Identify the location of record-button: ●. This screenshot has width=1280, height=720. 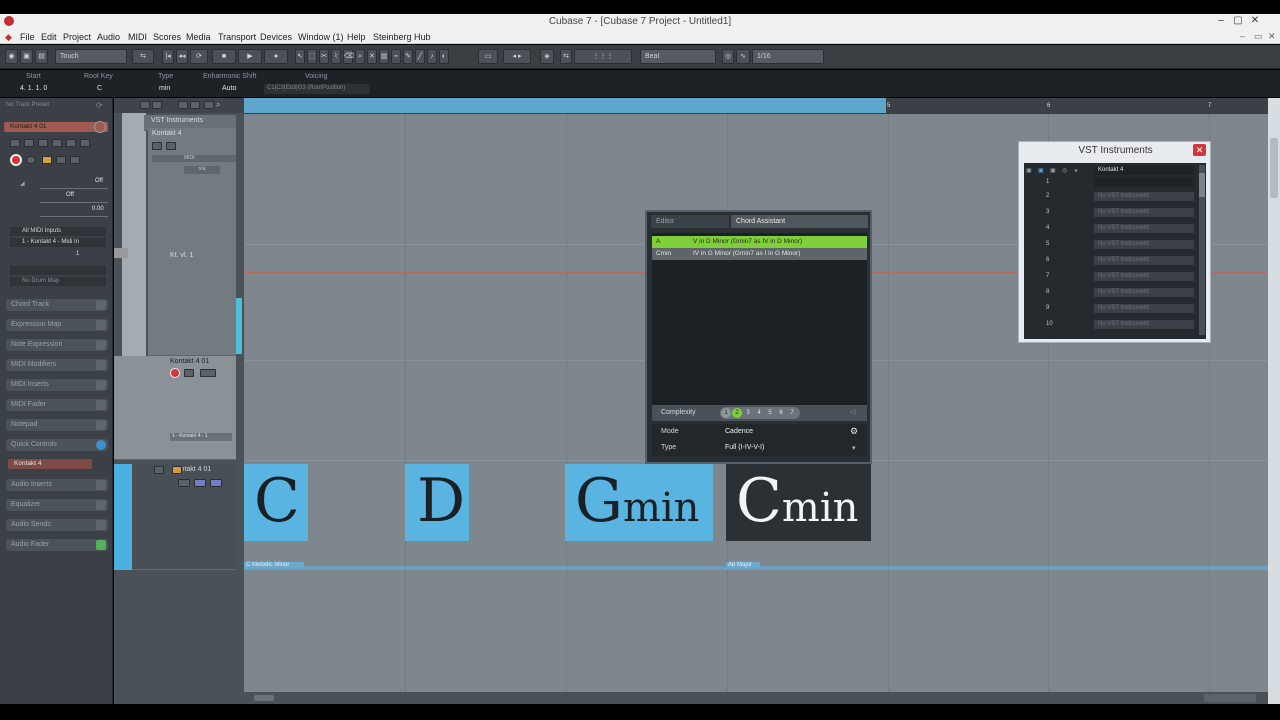
(276, 56).